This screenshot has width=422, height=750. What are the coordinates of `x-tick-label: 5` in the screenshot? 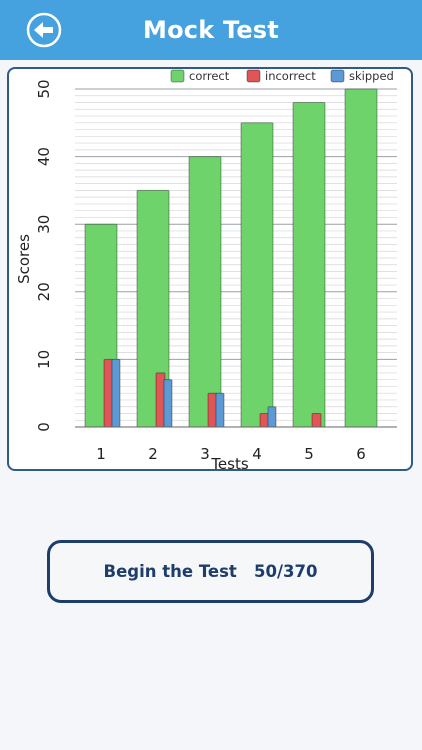 It's located at (309, 454).